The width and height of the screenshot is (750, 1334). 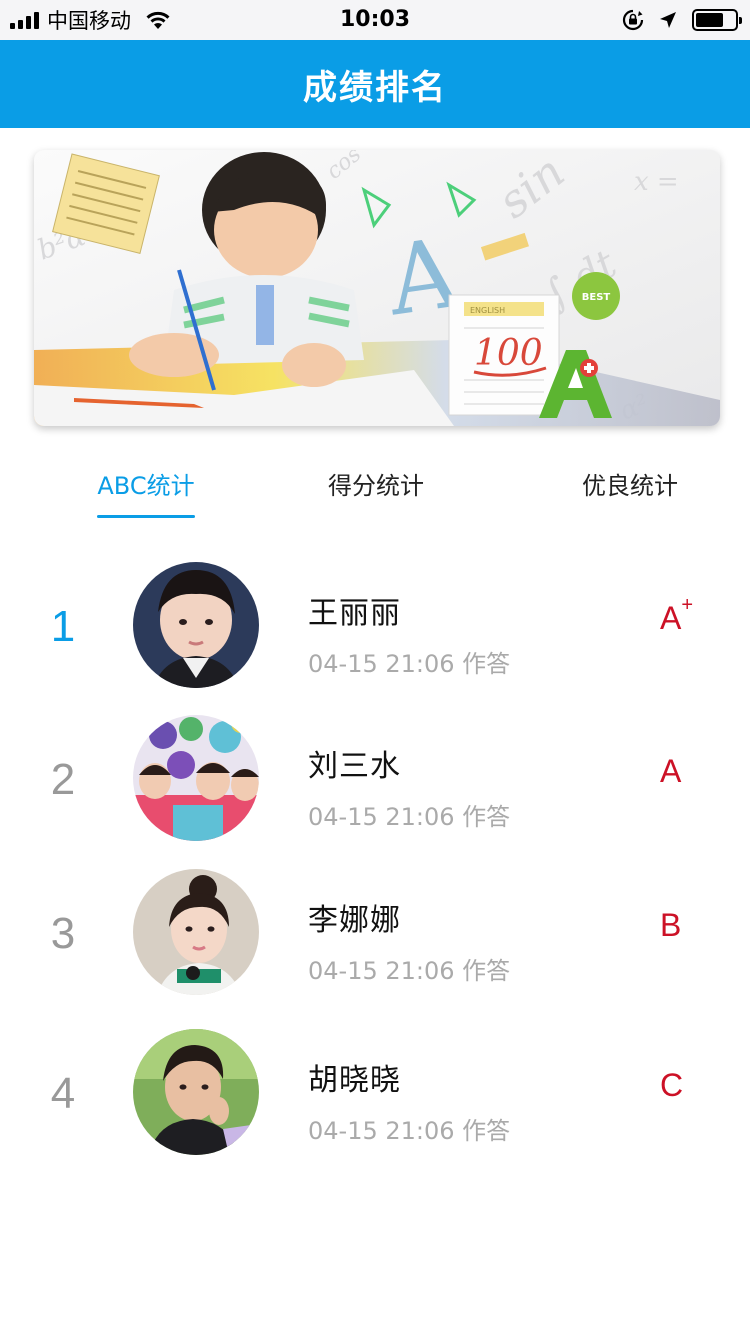 What do you see at coordinates (354, 766) in the screenshot?
I see `student-name: 刘三水` at bounding box center [354, 766].